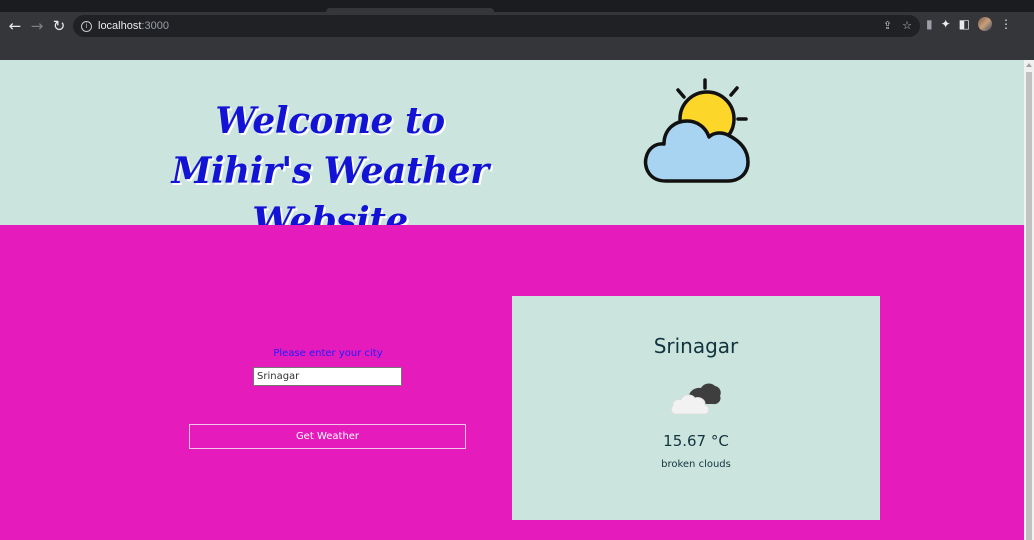 The width and height of the screenshot is (1034, 540). Describe the element at coordinates (929, 24) in the screenshot. I see `extension-icon: ▮` at that location.